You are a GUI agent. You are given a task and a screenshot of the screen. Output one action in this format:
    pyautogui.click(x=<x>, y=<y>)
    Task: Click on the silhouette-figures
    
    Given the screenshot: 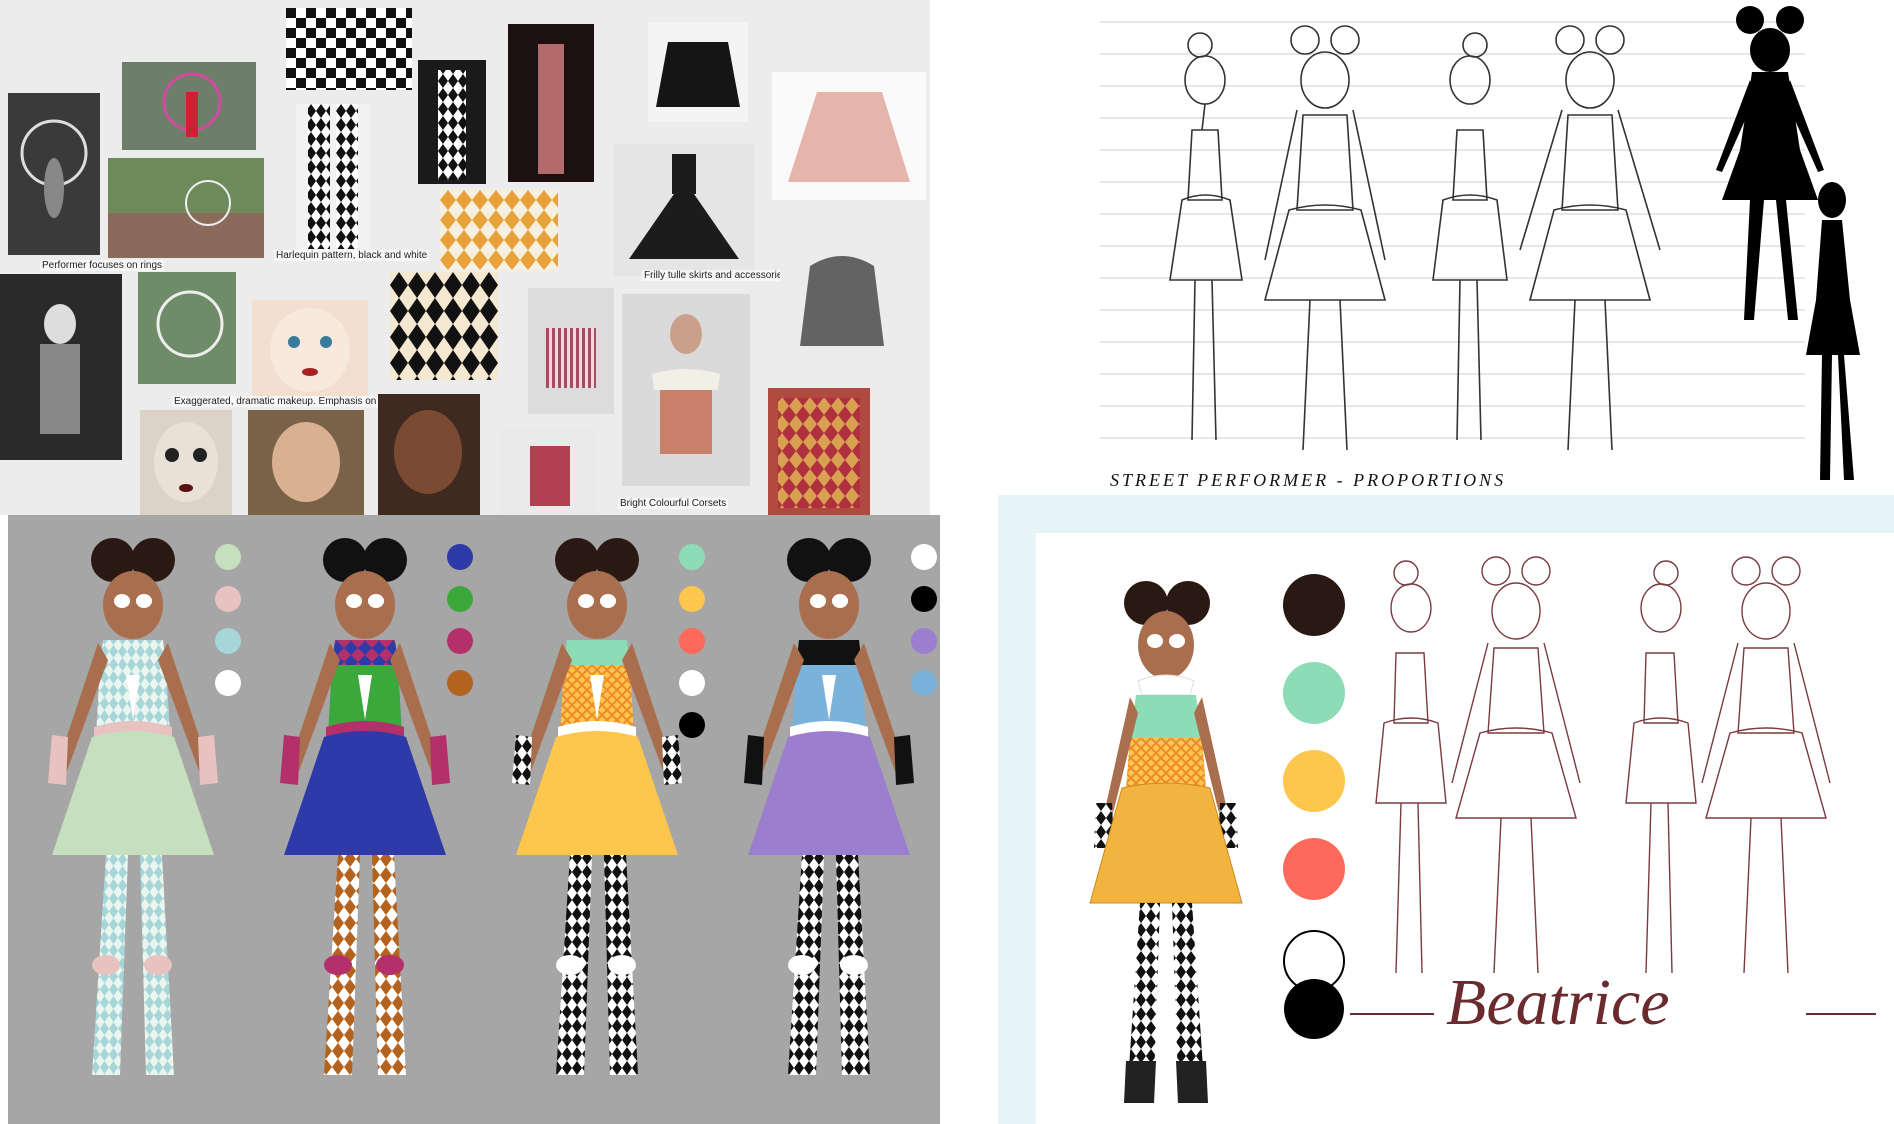 What is the action you would take?
    pyautogui.click(x=1788, y=243)
    